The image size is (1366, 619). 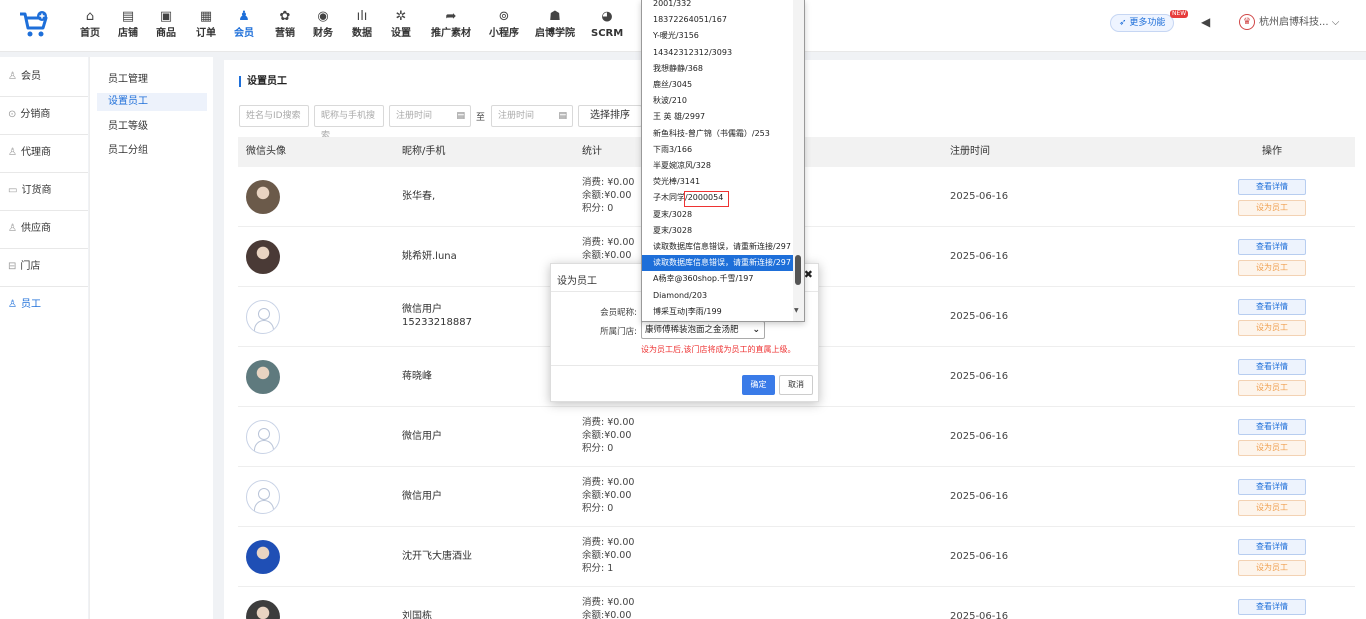 What do you see at coordinates (718, 85) in the screenshot?
I see `dropdown-option: 鹿丝/3045` at bounding box center [718, 85].